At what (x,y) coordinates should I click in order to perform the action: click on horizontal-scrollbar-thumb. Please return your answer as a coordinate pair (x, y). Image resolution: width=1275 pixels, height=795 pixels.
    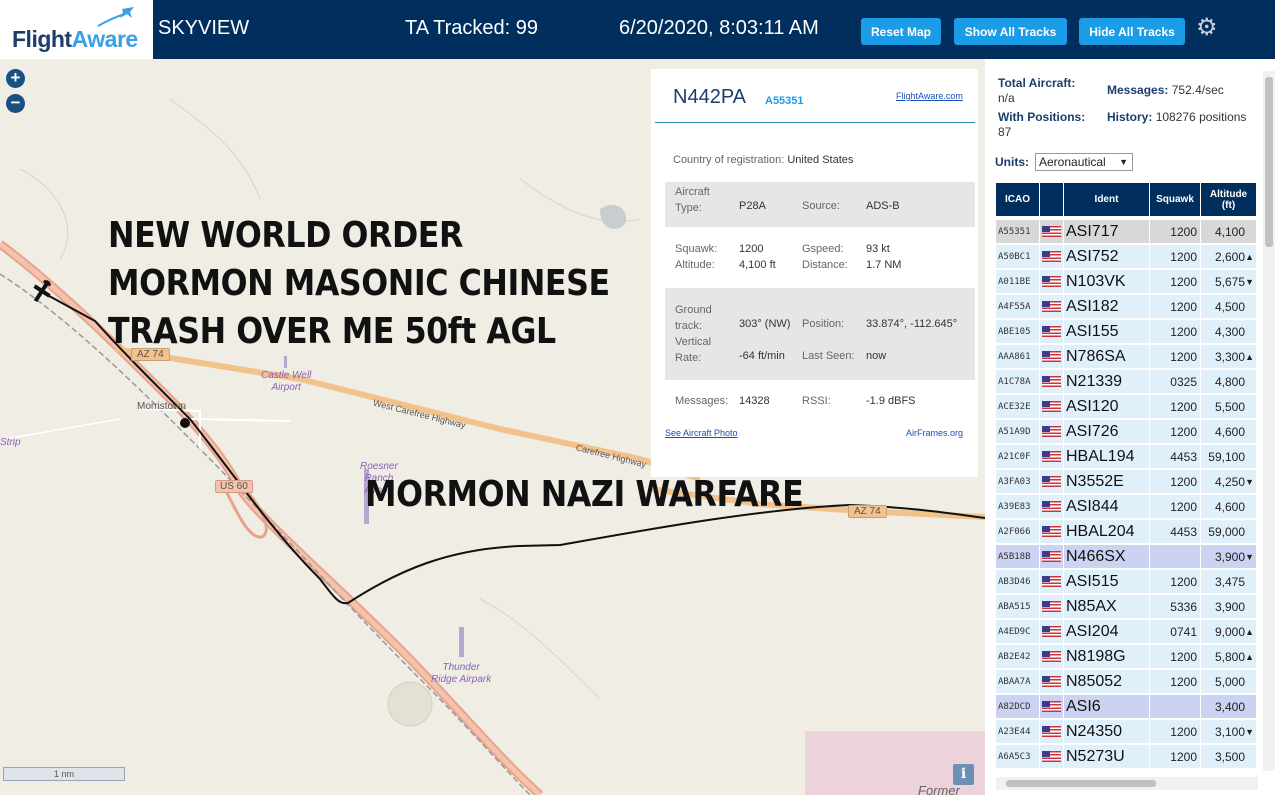
    Looking at the image, I should click on (1081, 783).